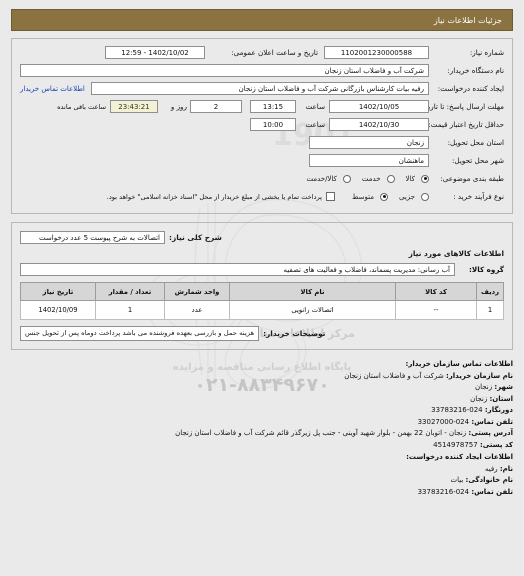  What do you see at coordinates (477, 160) in the screenshot?
I see `delivery-city-label: شهر محل تحویل:` at bounding box center [477, 160].